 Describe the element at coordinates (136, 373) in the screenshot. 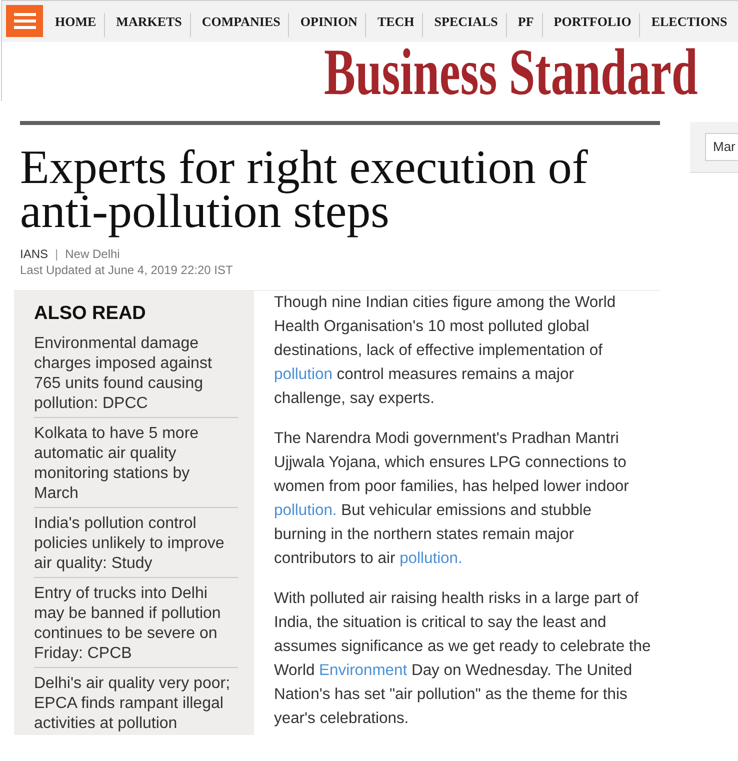

I see `also-read-link: Environmental damage charges imposed against 765 units found causing pollution: DPCC` at that location.